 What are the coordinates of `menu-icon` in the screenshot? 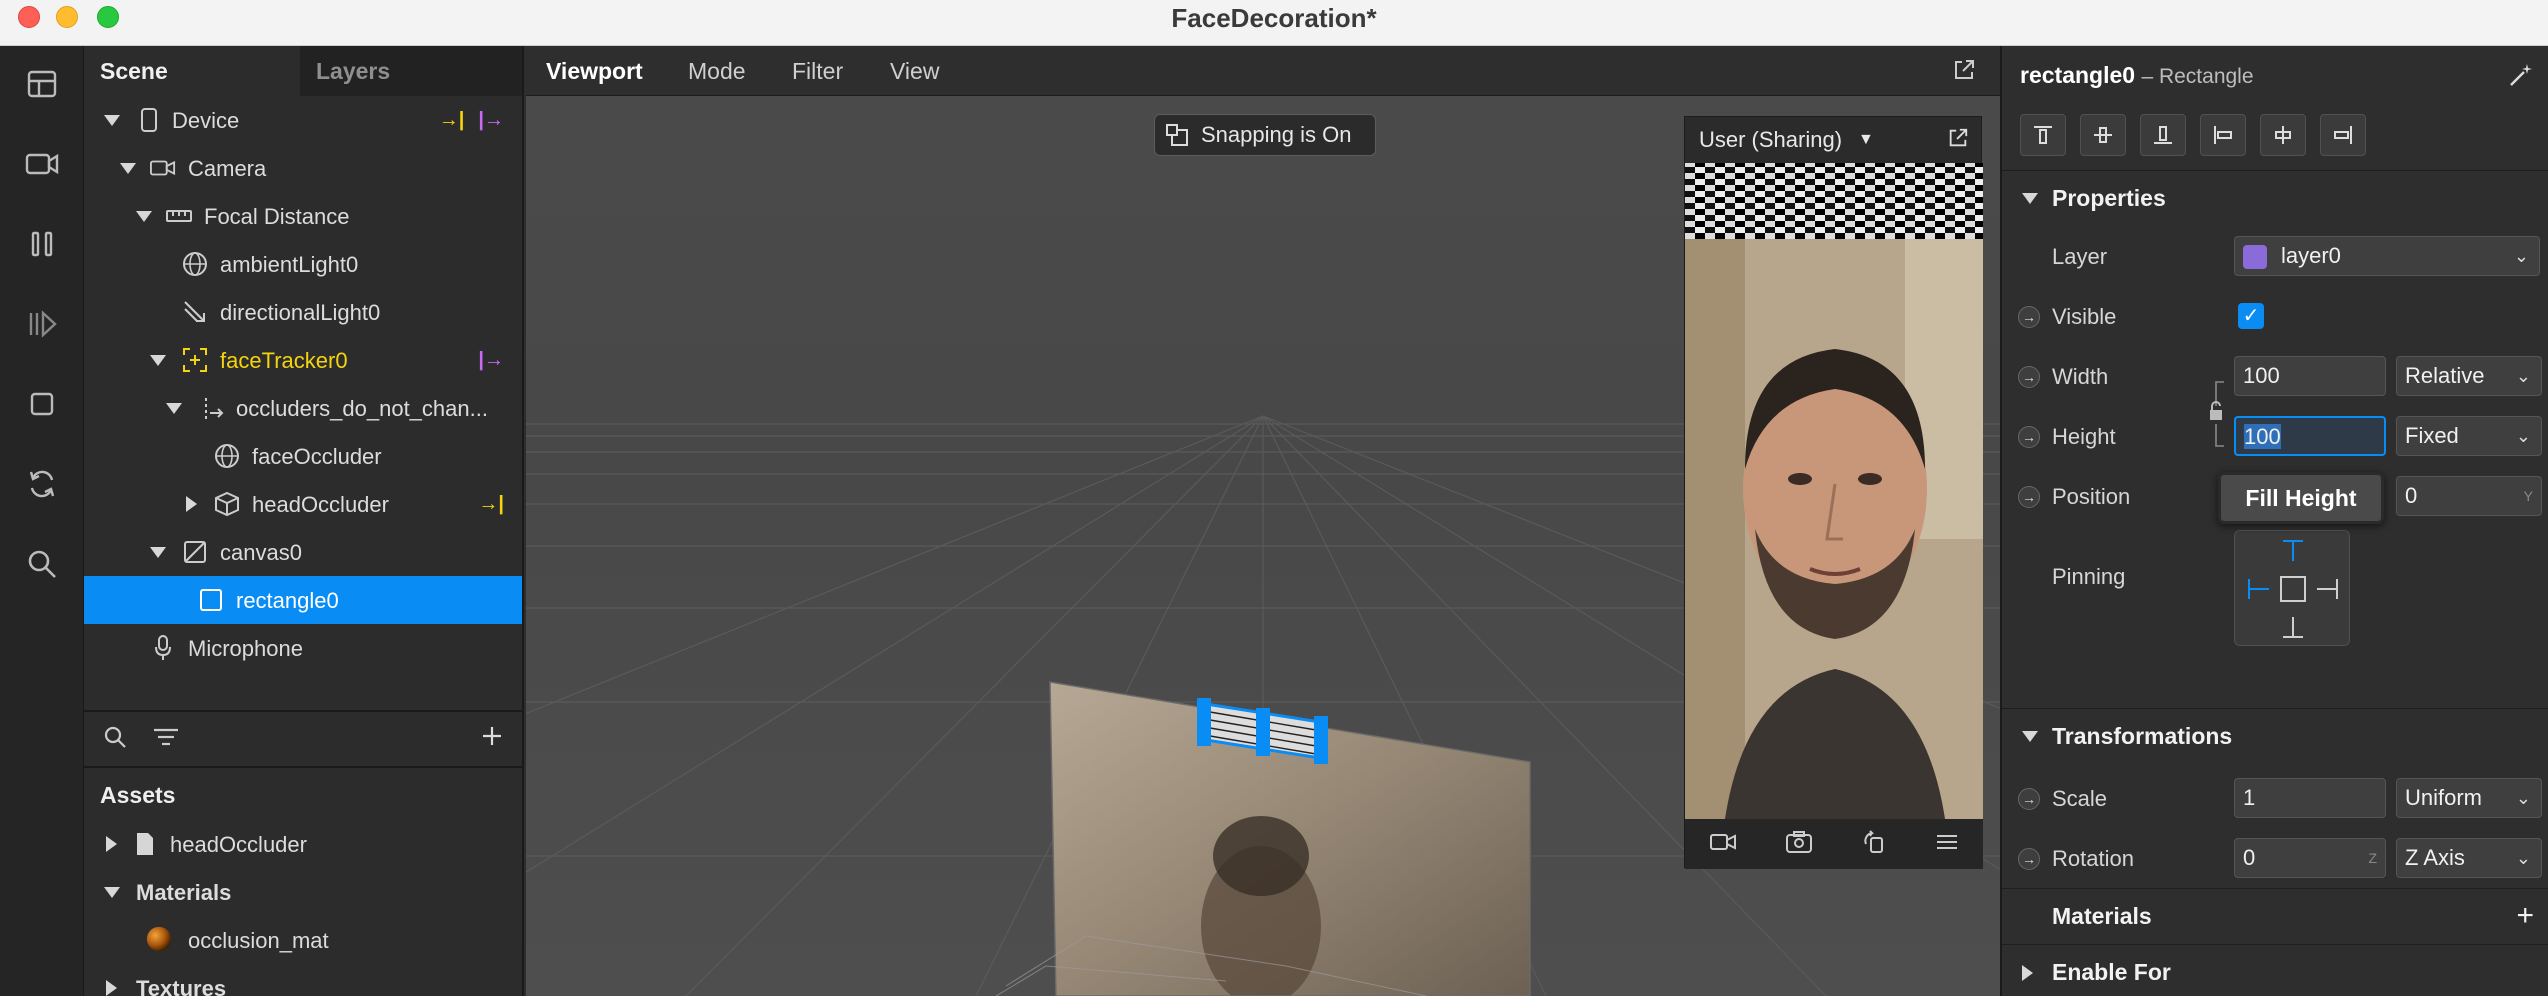 It's located at (1947, 844).